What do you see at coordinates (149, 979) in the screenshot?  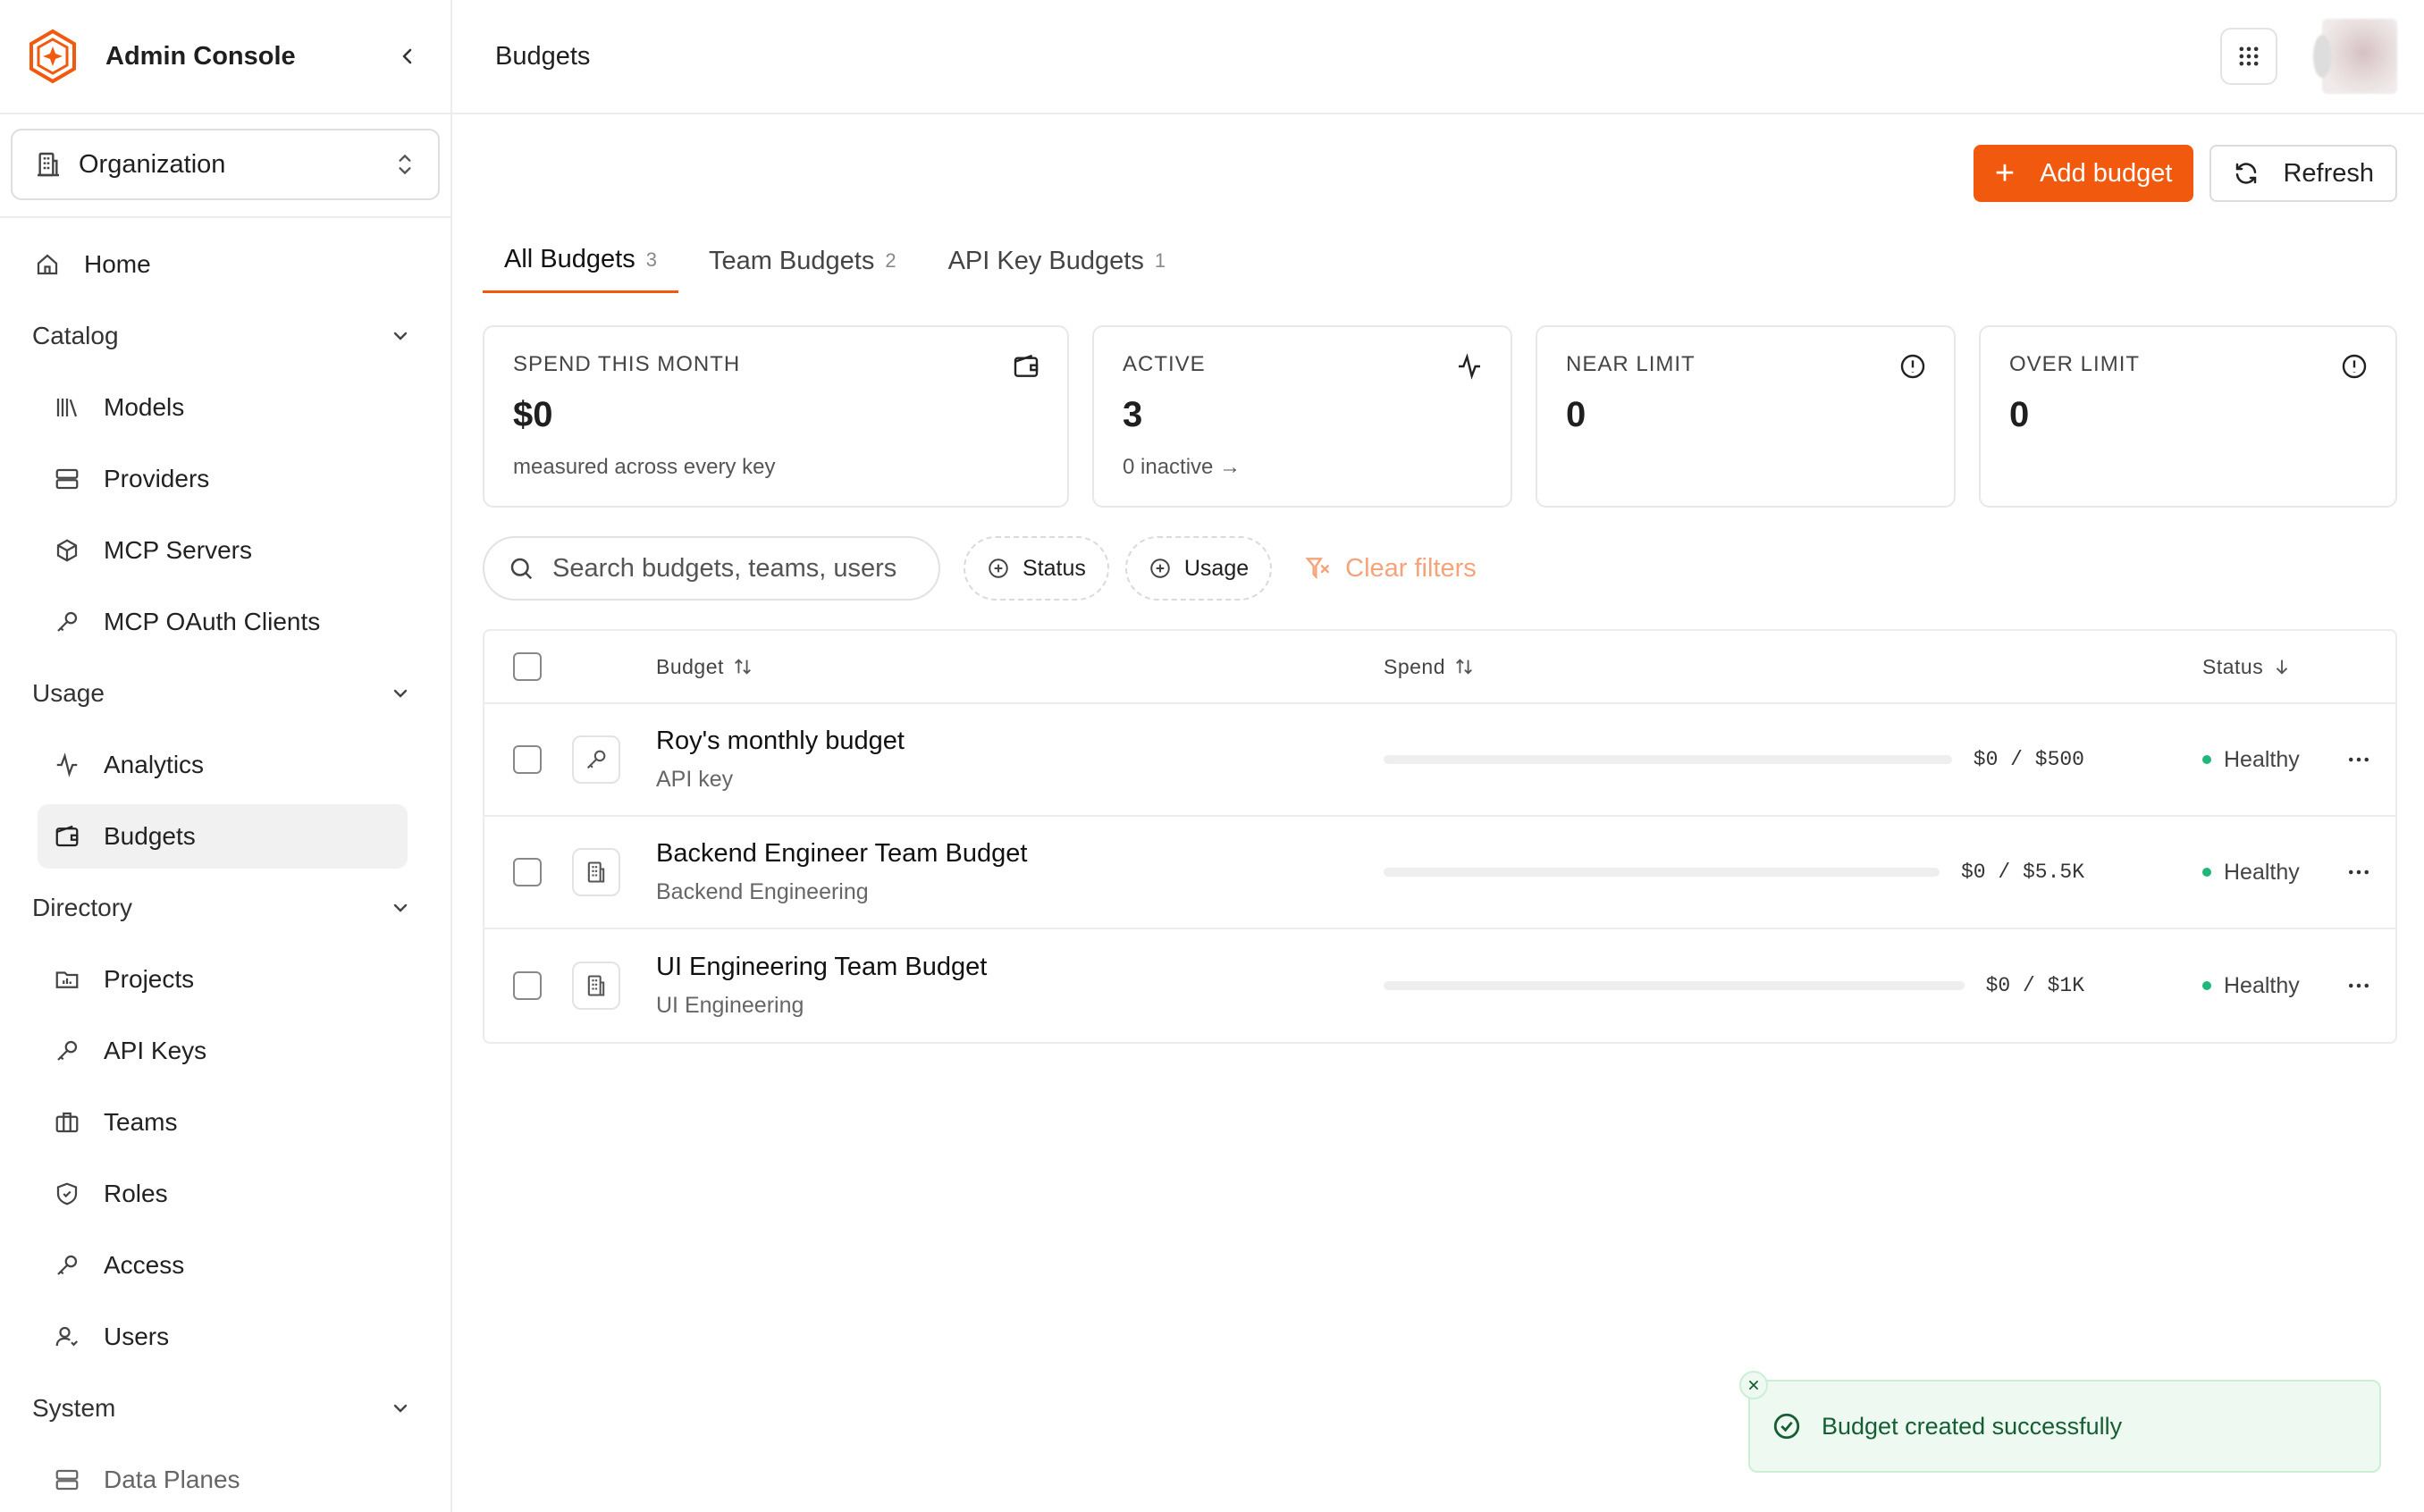 I see `sidebar-item-label: Projects` at bounding box center [149, 979].